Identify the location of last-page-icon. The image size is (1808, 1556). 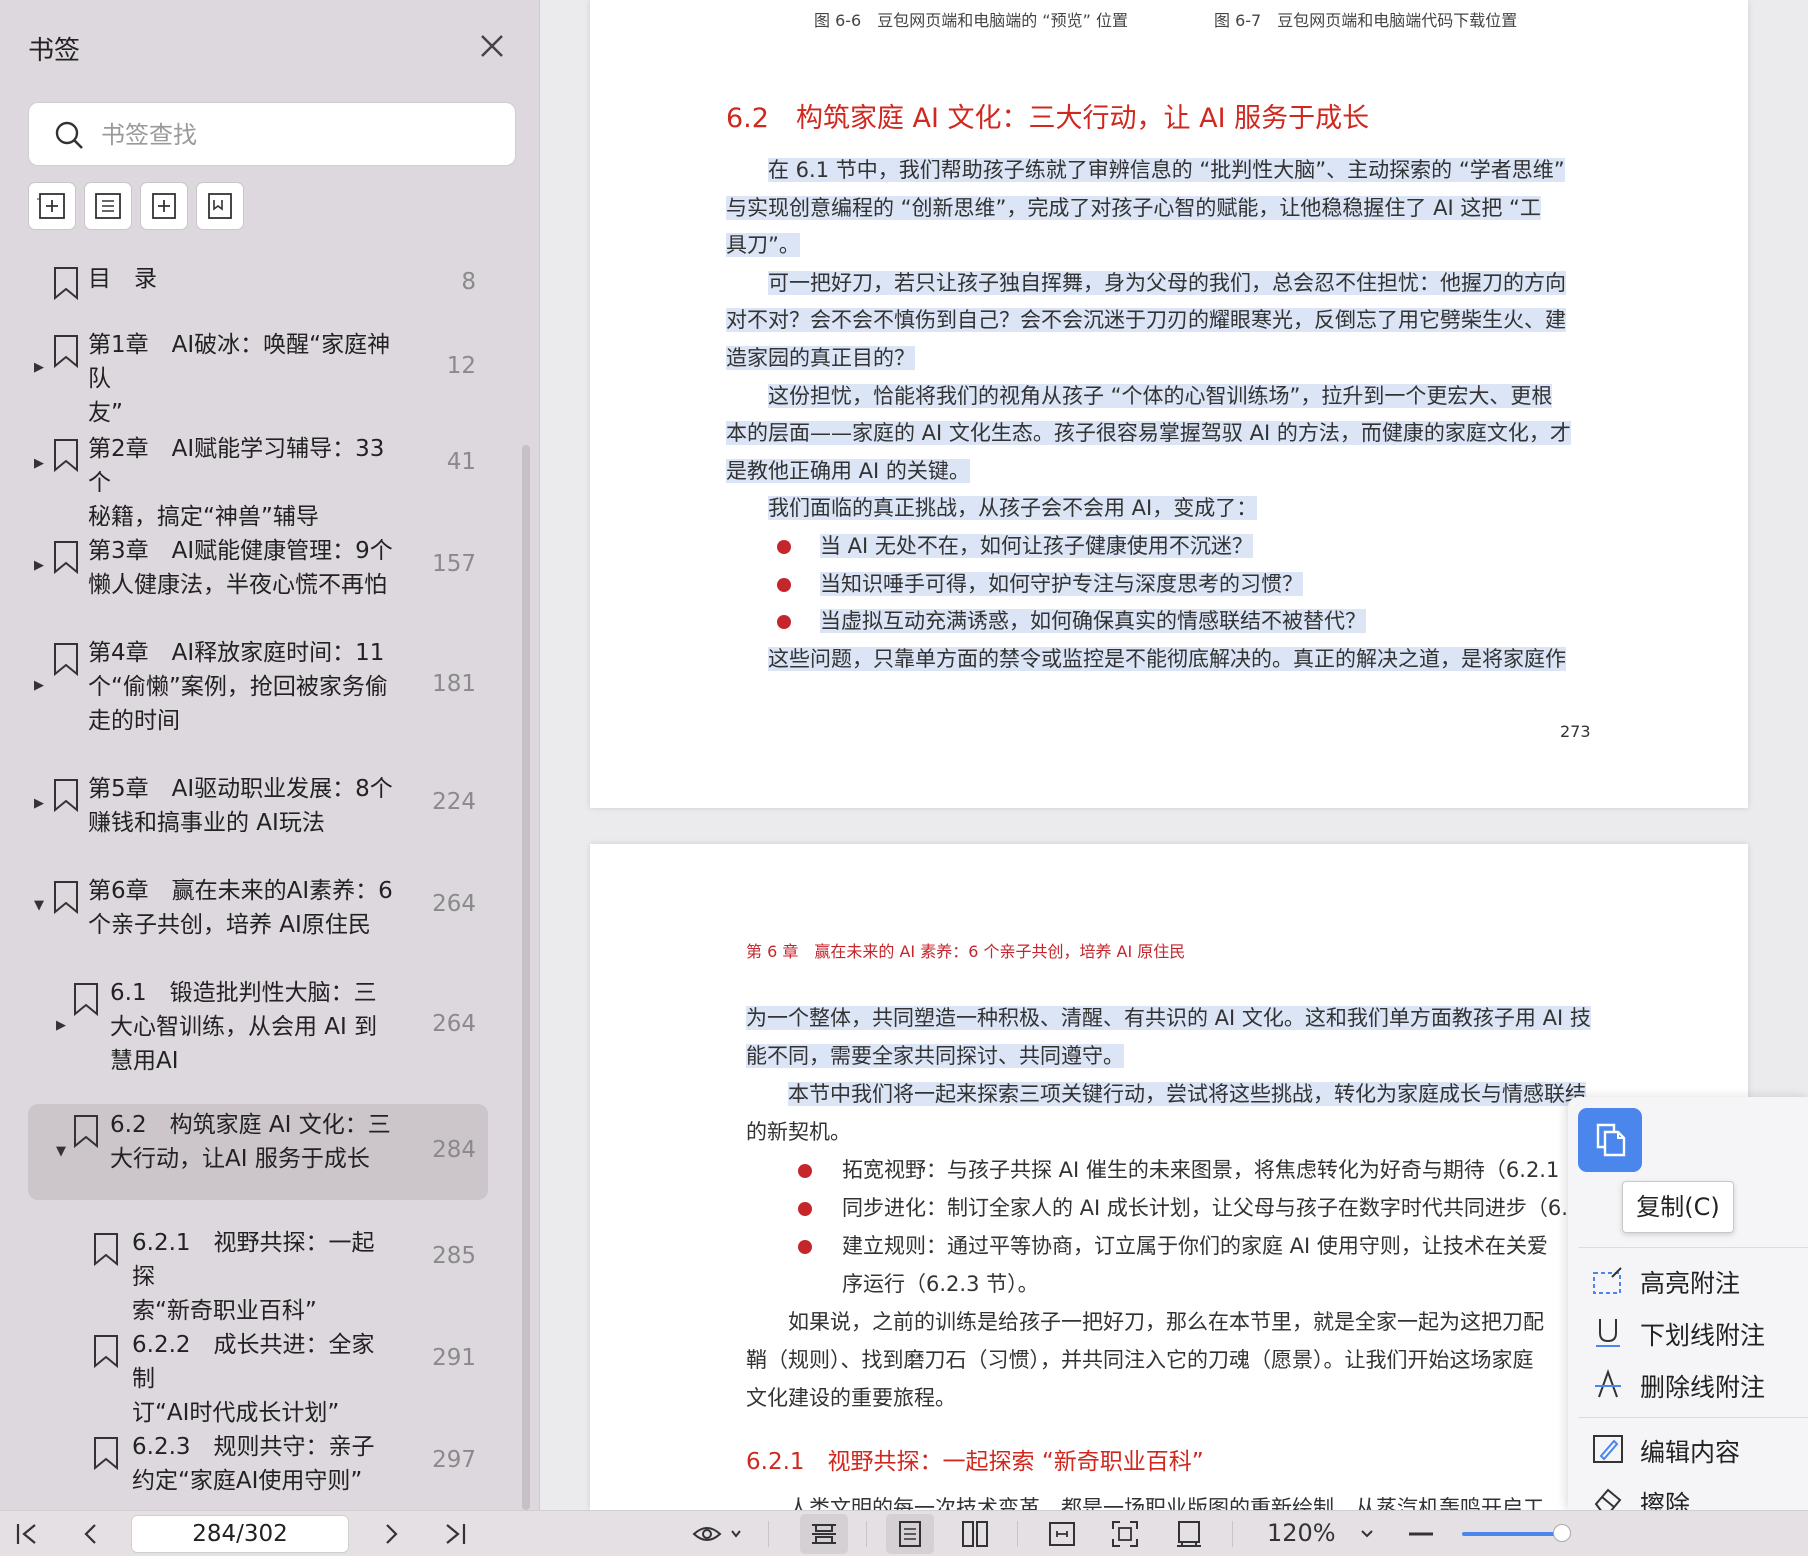
(455, 1534).